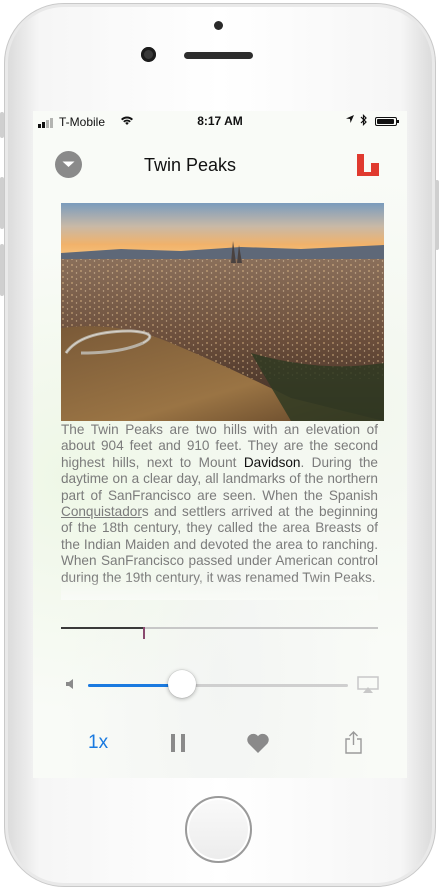 This screenshot has width=439, height=890. What do you see at coordinates (2, 125) in the screenshot?
I see `mute-switch` at bounding box center [2, 125].